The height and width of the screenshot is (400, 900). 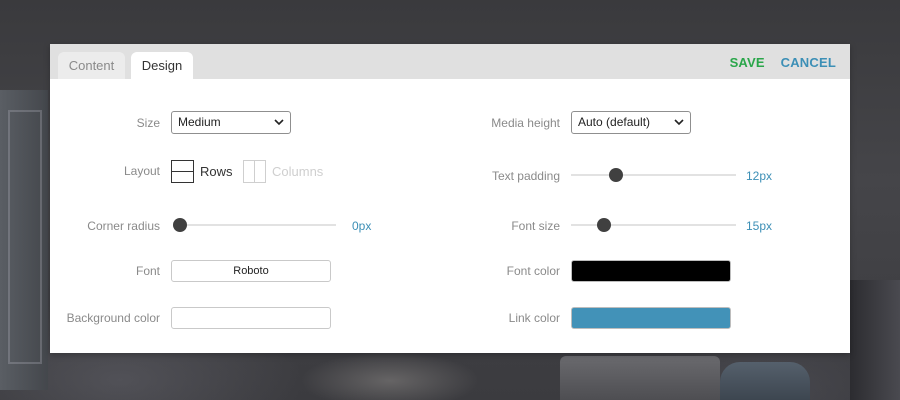 I want to click on corner-radius-label: Corner radius, so click(x=123, y=226).